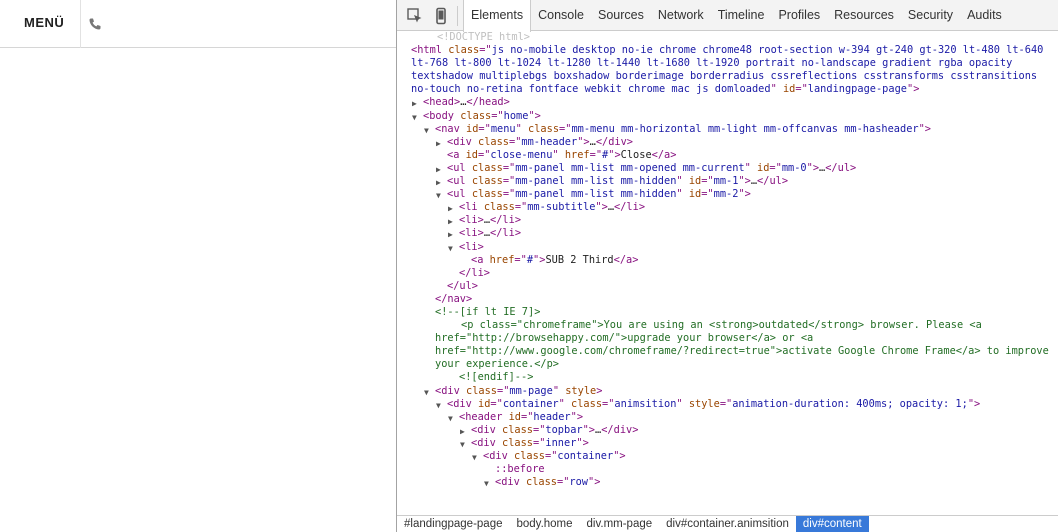 The height and width of the screenshot is (532, 1058). I want to click on dom-node-topbar: ▶ <div class="topbar">…</div>, so click(727, 430).